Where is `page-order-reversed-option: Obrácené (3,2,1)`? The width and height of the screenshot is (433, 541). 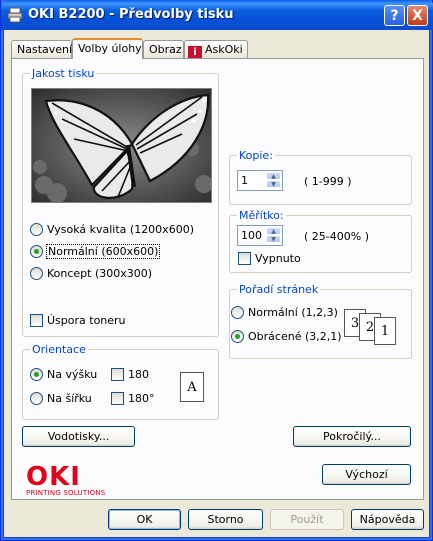 page-order-reversed-option: Obrácené (3,2,1) is located at coordinates (286, 336).